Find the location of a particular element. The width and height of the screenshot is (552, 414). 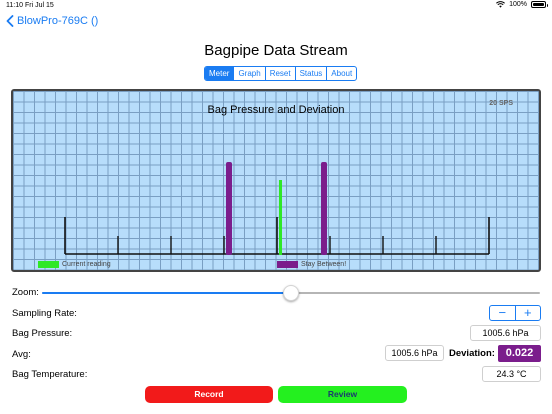

back-button: BlowPro-769C () is located at coordinates (52, 21).